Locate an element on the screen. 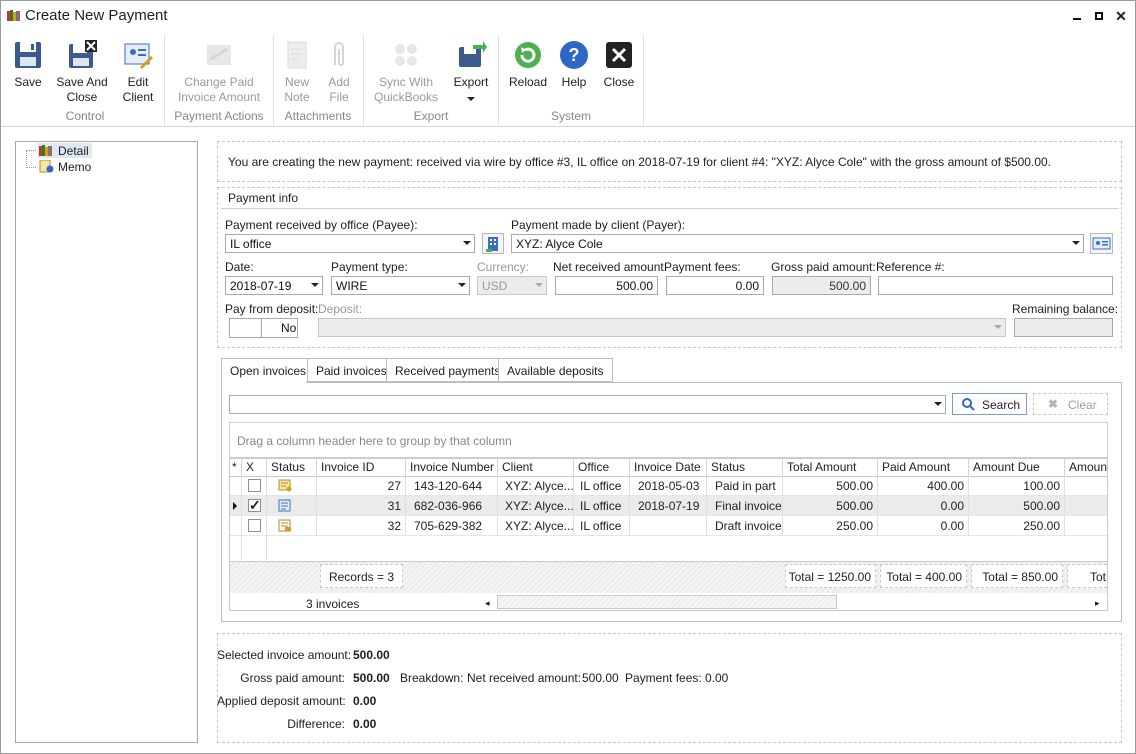  column-header-client: Client is located at coordinates (536, 467).